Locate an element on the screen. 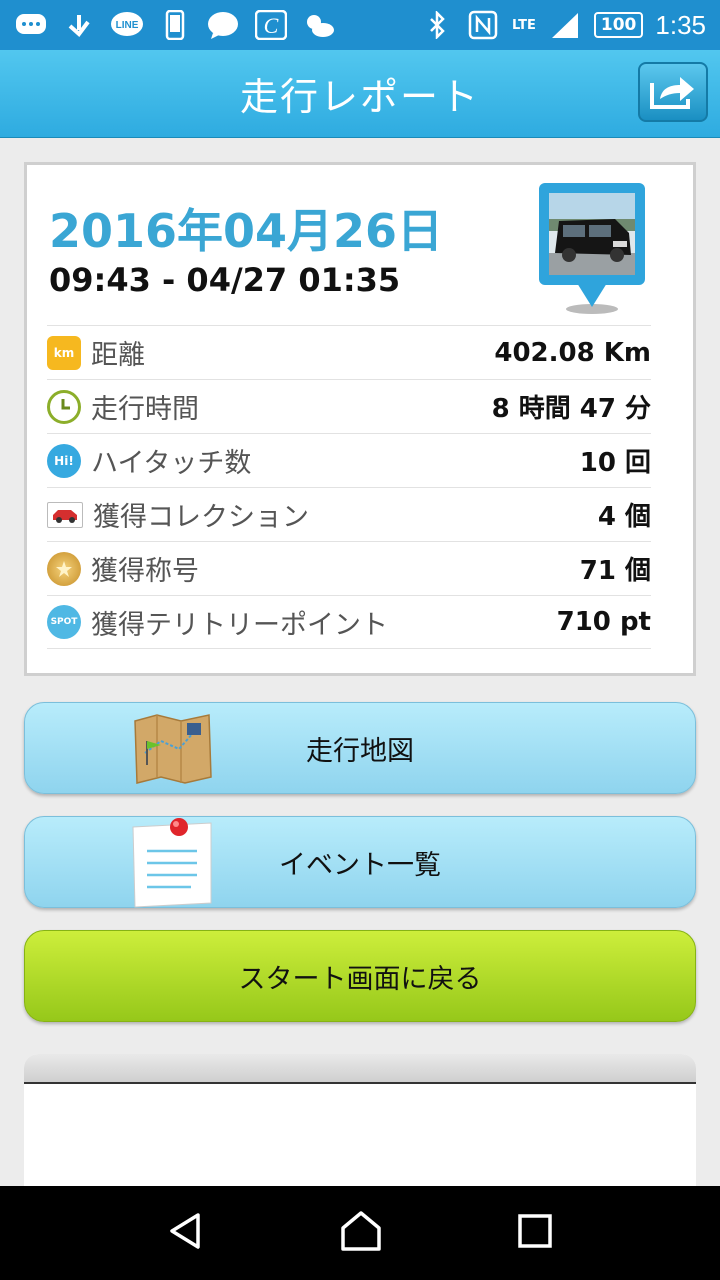 Image resolution: width=720 pixels, height=1280 pixels. hi-touch-icon-text: Hi! is located at coordinates (64, 460).